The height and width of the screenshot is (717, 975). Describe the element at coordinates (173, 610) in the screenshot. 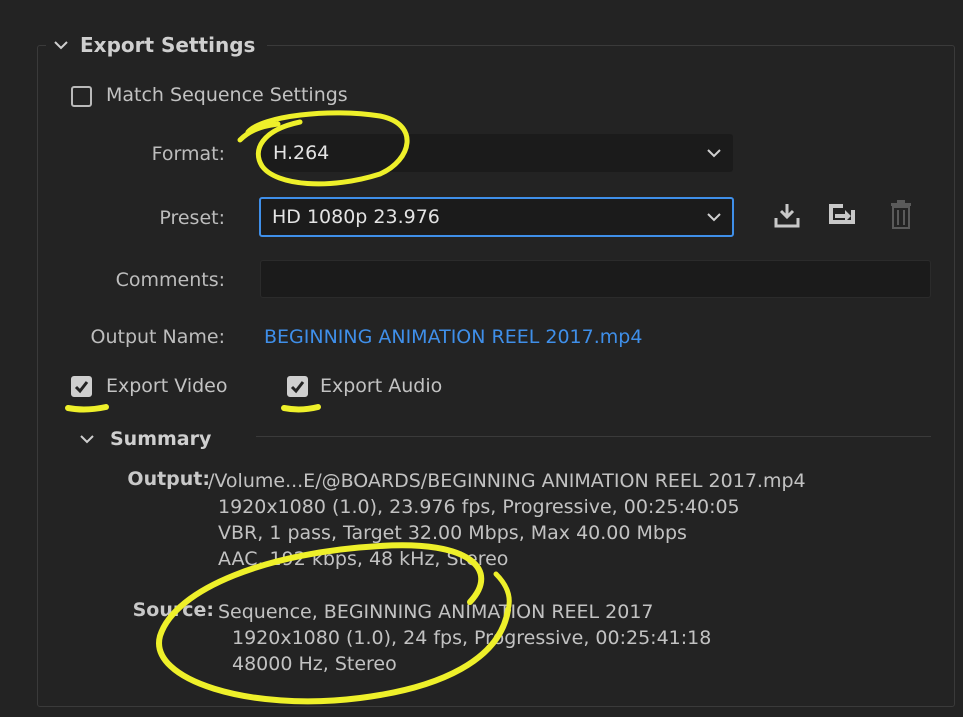

I see `summary-source-key: Source:` at that location.